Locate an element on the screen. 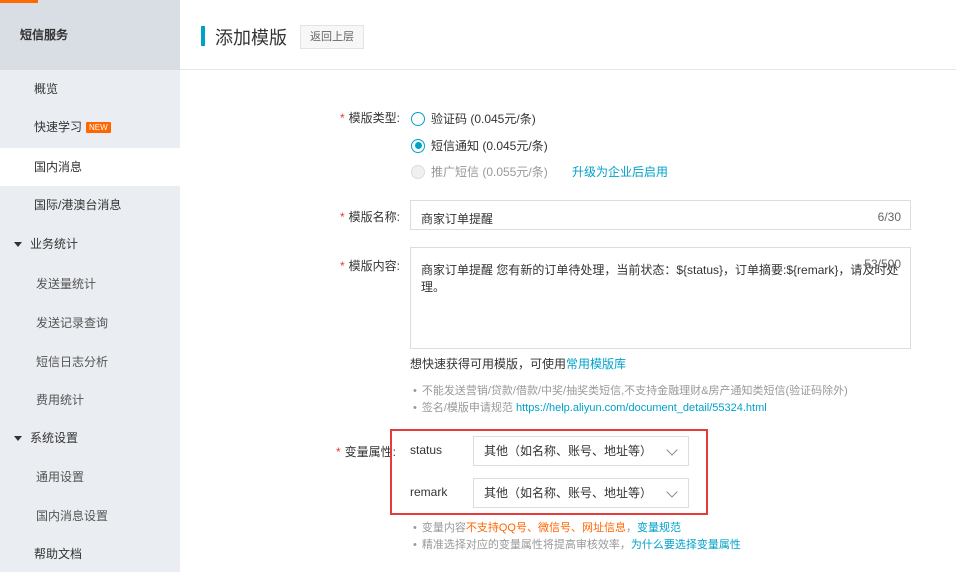  page-title: 添加模版 is located at coordinates (251, 38).